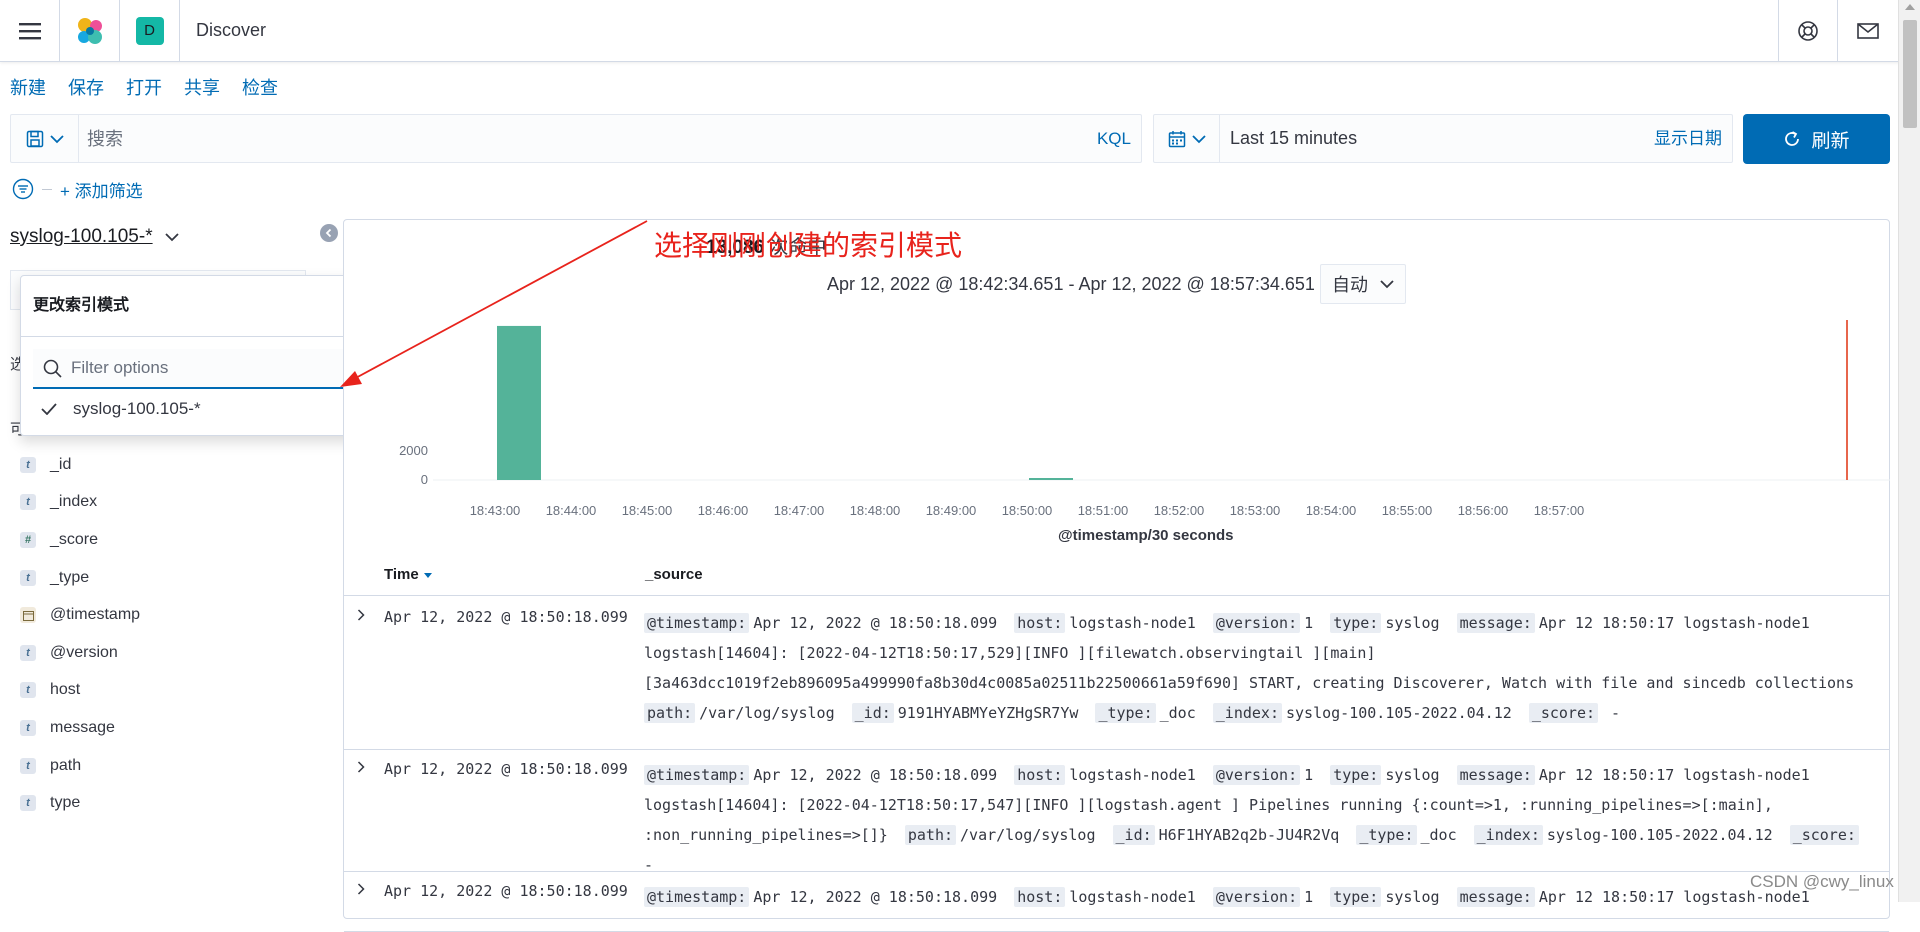 The image size is (1920, 932). Describe the element at coordinates (1133, 835) in the screenshot. I see `source-key: _id:` at that location.